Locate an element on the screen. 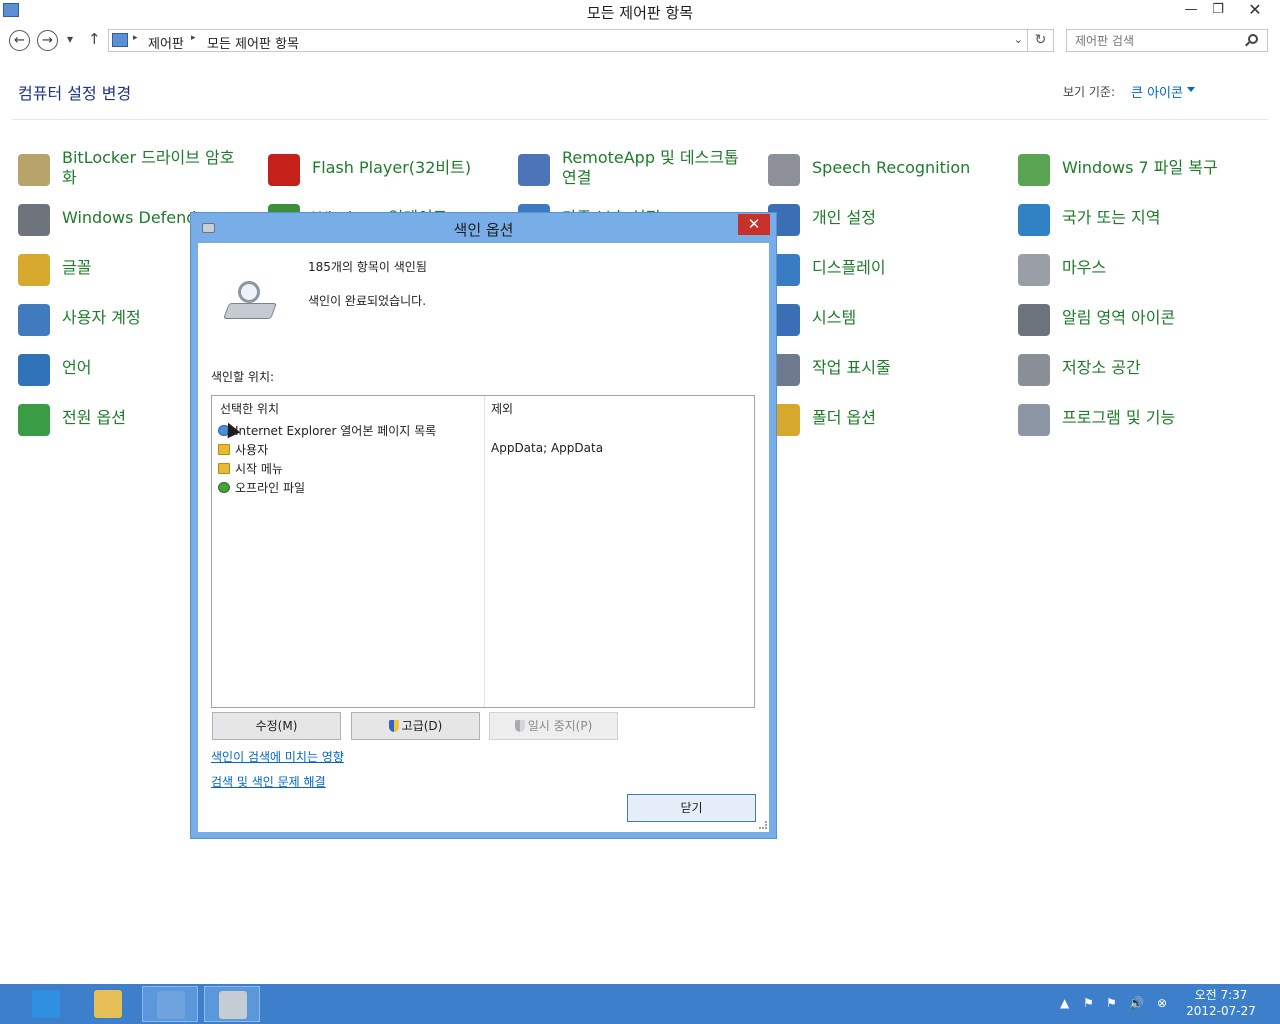  control-panel-item-label: 마우스 is located at coordinates (1084, 267).